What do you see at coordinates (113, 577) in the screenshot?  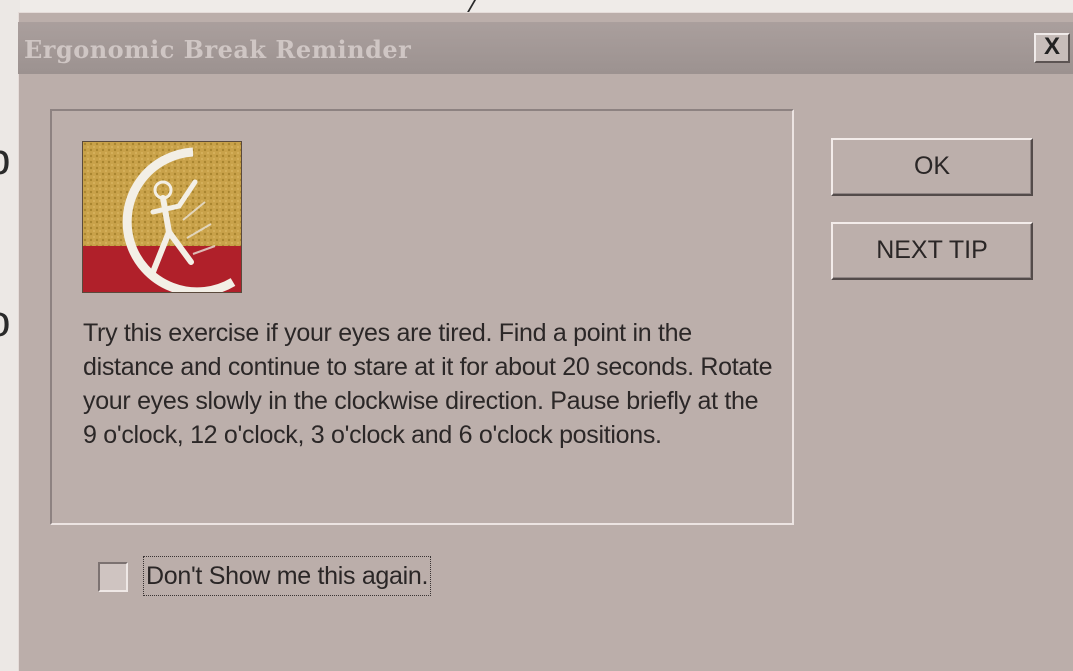 I see `dont-show-again-checkbox` at bounding box center [113, 577].